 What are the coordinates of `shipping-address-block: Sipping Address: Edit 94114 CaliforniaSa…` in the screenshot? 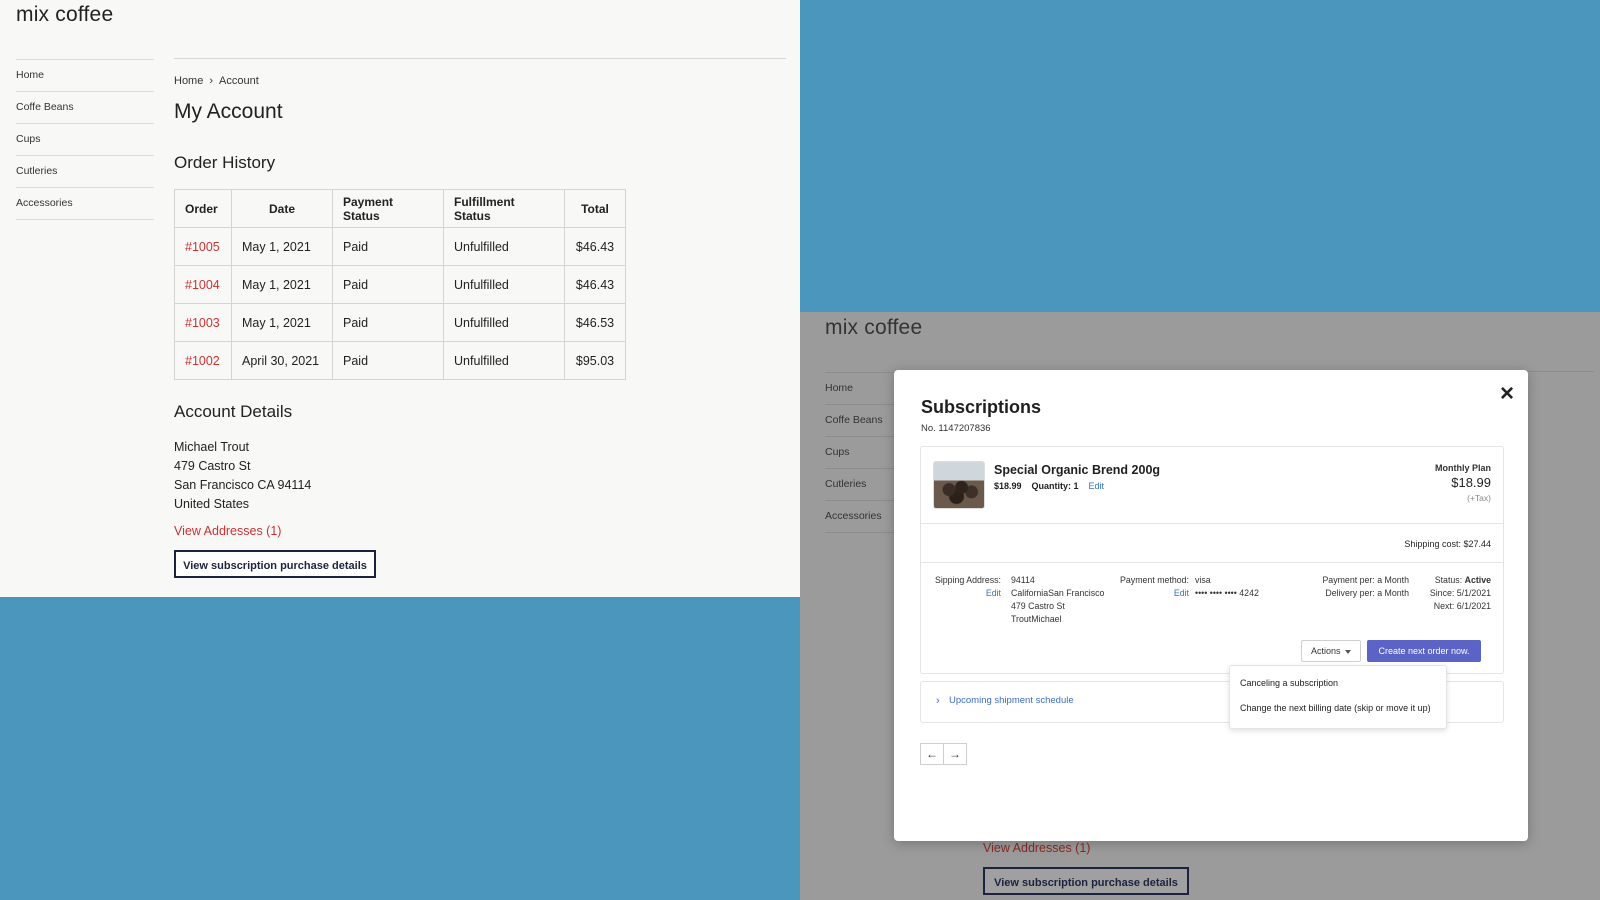 It's located at (1021, 604).